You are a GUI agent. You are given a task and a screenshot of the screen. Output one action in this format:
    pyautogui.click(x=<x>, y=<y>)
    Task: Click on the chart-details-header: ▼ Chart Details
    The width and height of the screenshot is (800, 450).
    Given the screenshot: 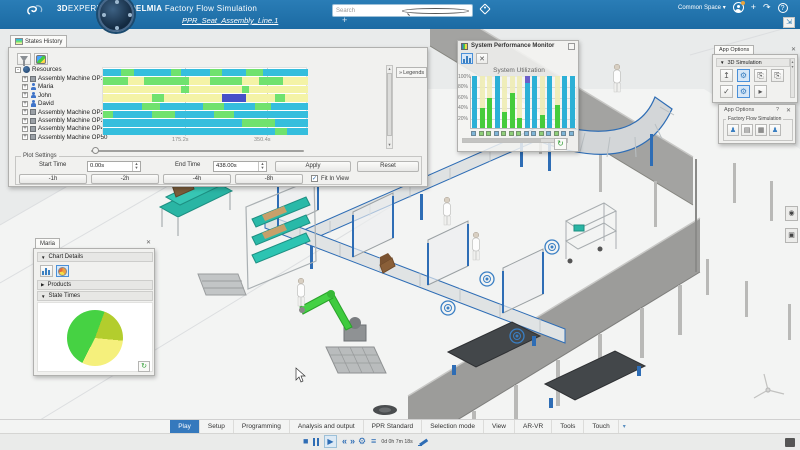 What is the action you would take?
    pyautogui.click(x=95, y=257)
    